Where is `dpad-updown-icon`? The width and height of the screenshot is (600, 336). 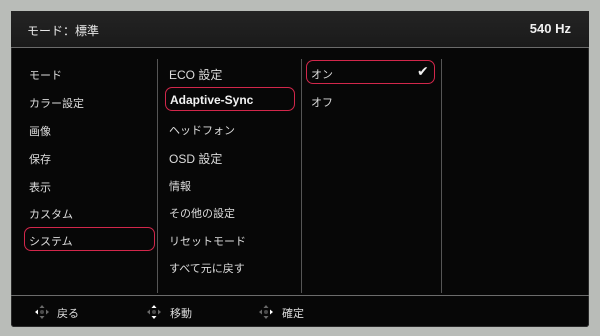 dpad-updown-icon is located at coordinates (154, 312).